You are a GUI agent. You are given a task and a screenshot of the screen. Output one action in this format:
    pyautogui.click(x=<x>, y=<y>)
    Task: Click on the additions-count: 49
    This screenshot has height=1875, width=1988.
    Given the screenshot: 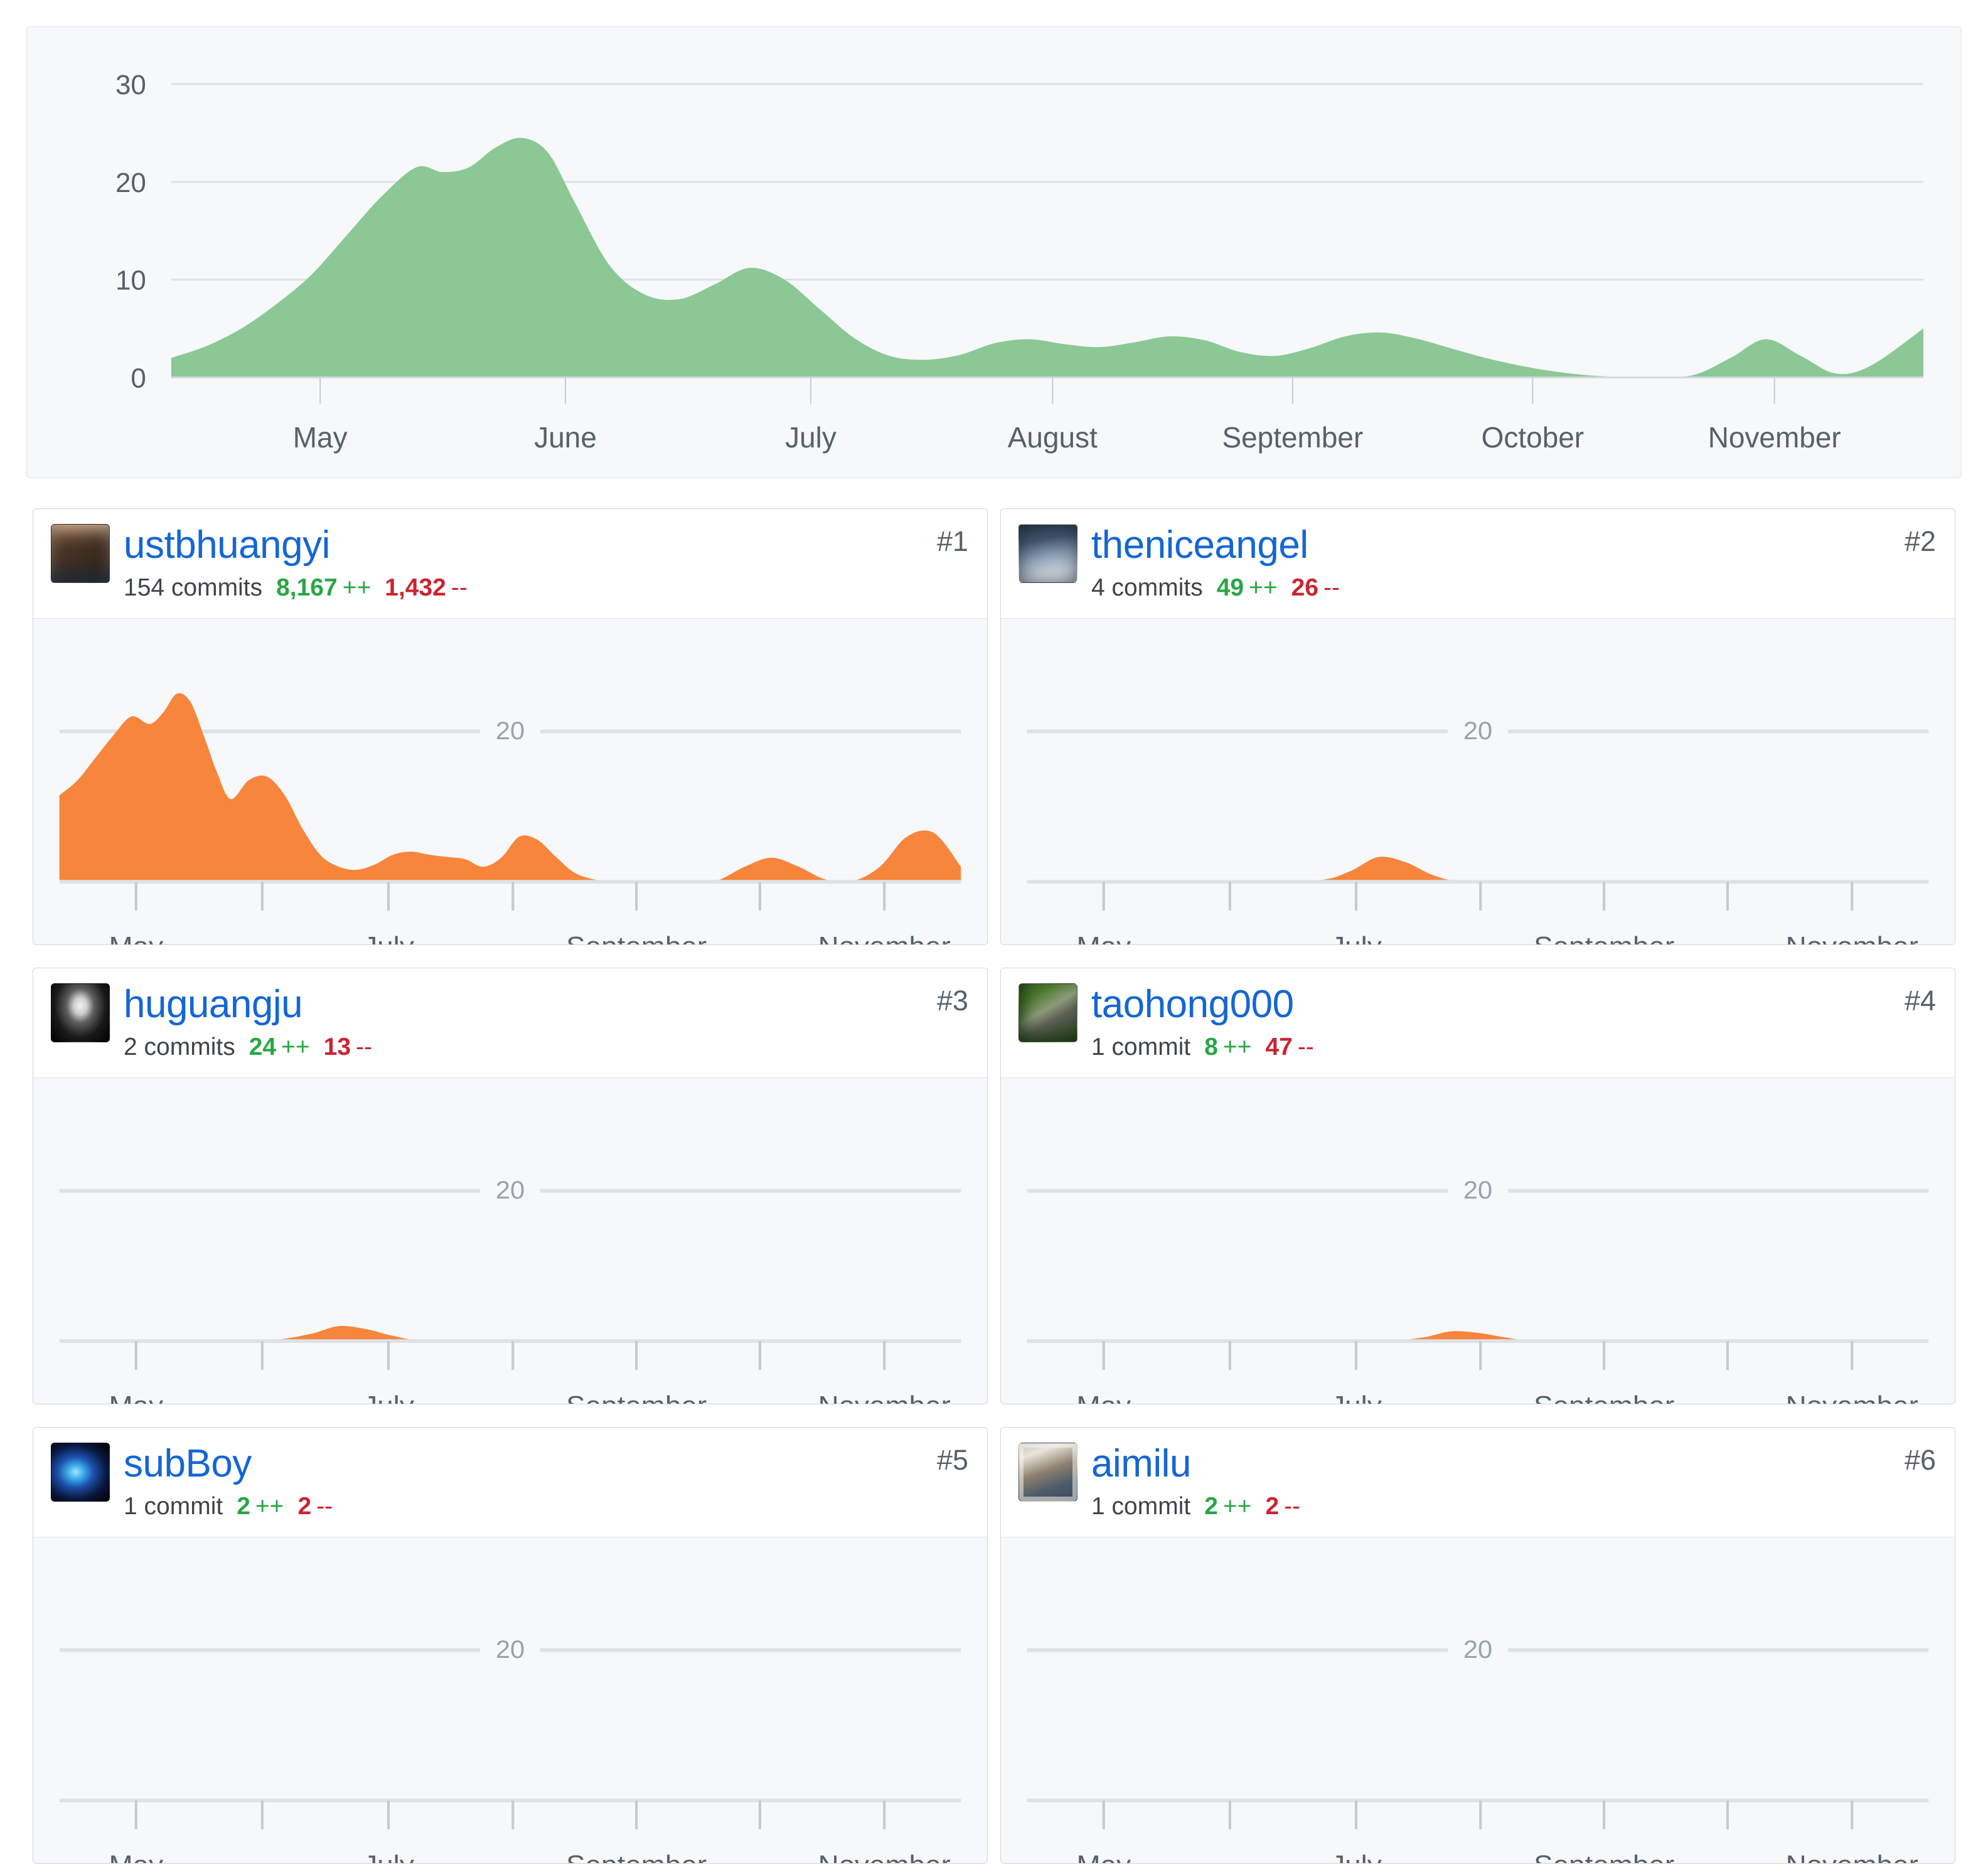 What is the action you would take?
    pyautogui.click(x=1230, y=588)
    